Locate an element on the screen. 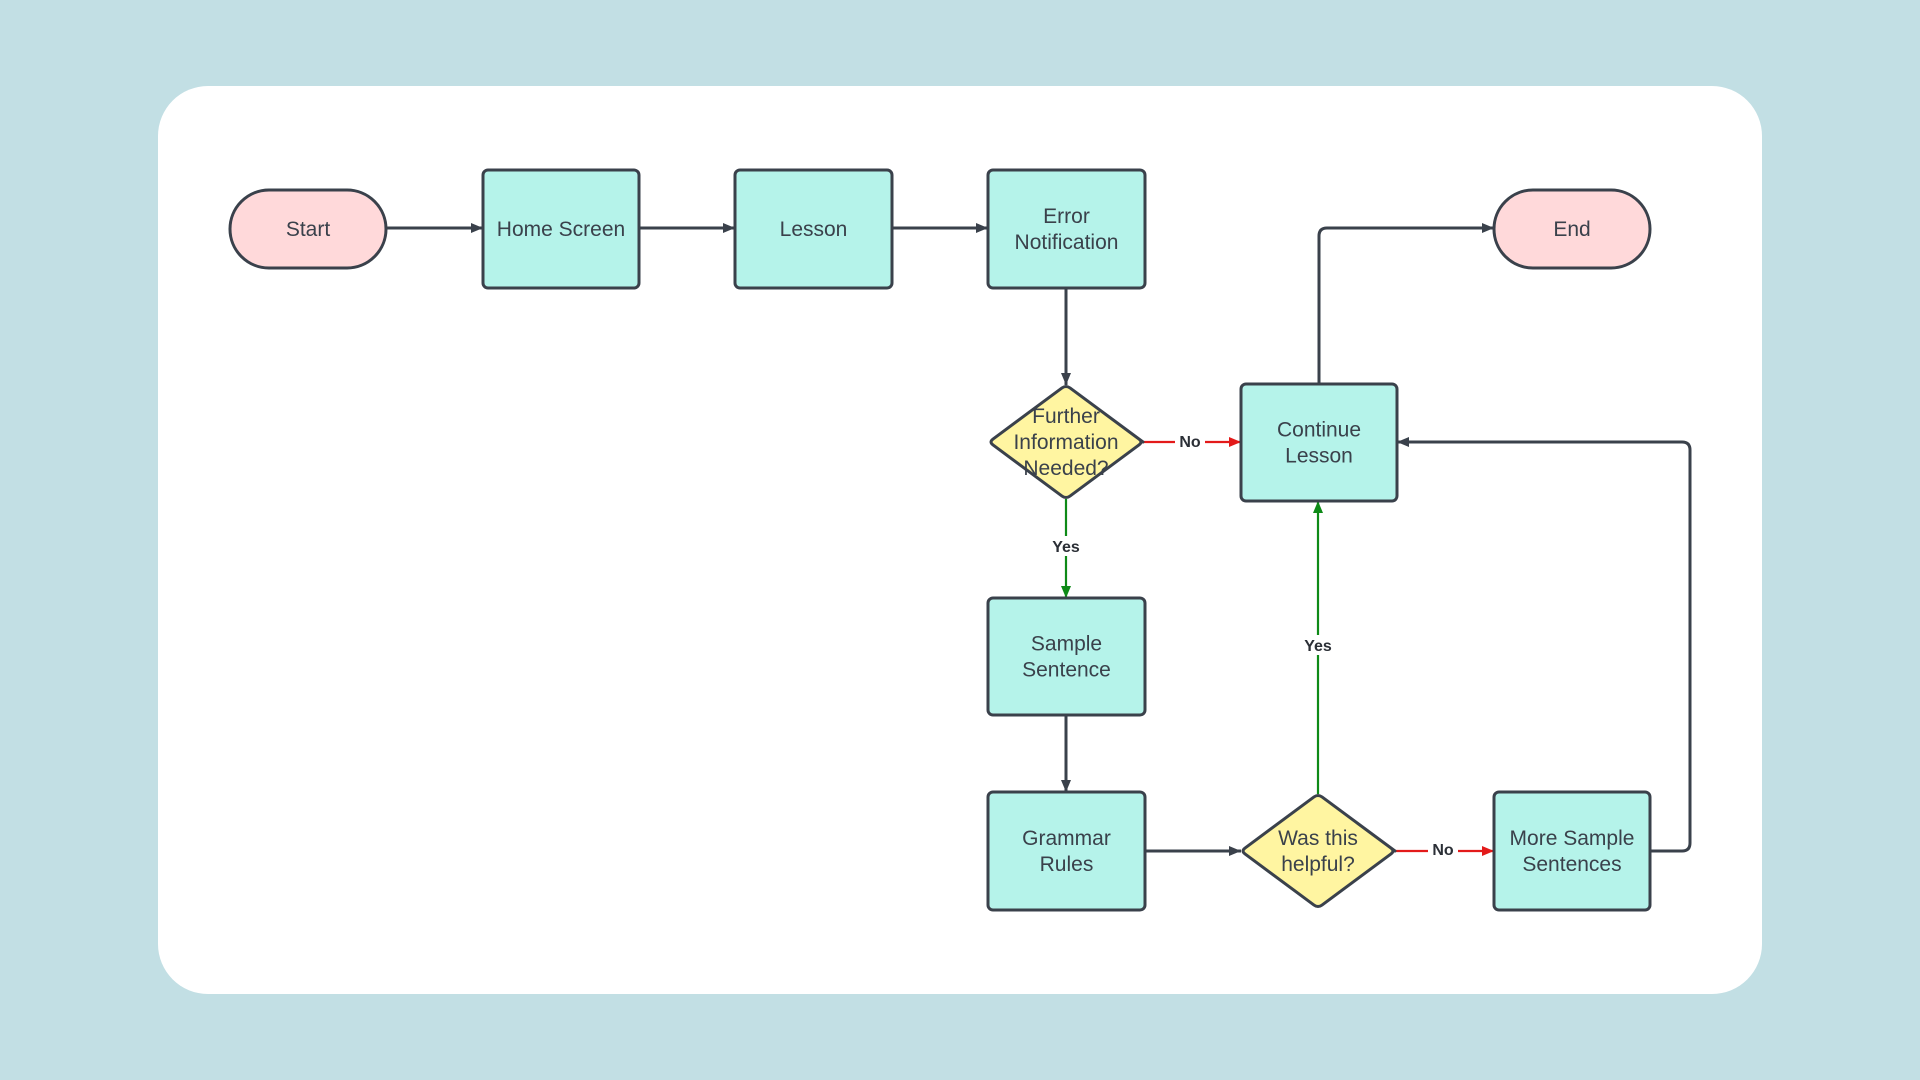 Image resolution: width=1920 pixels, height=1080 pixels. edge-further-to-continue: No is located at coordinates (1192, 441).